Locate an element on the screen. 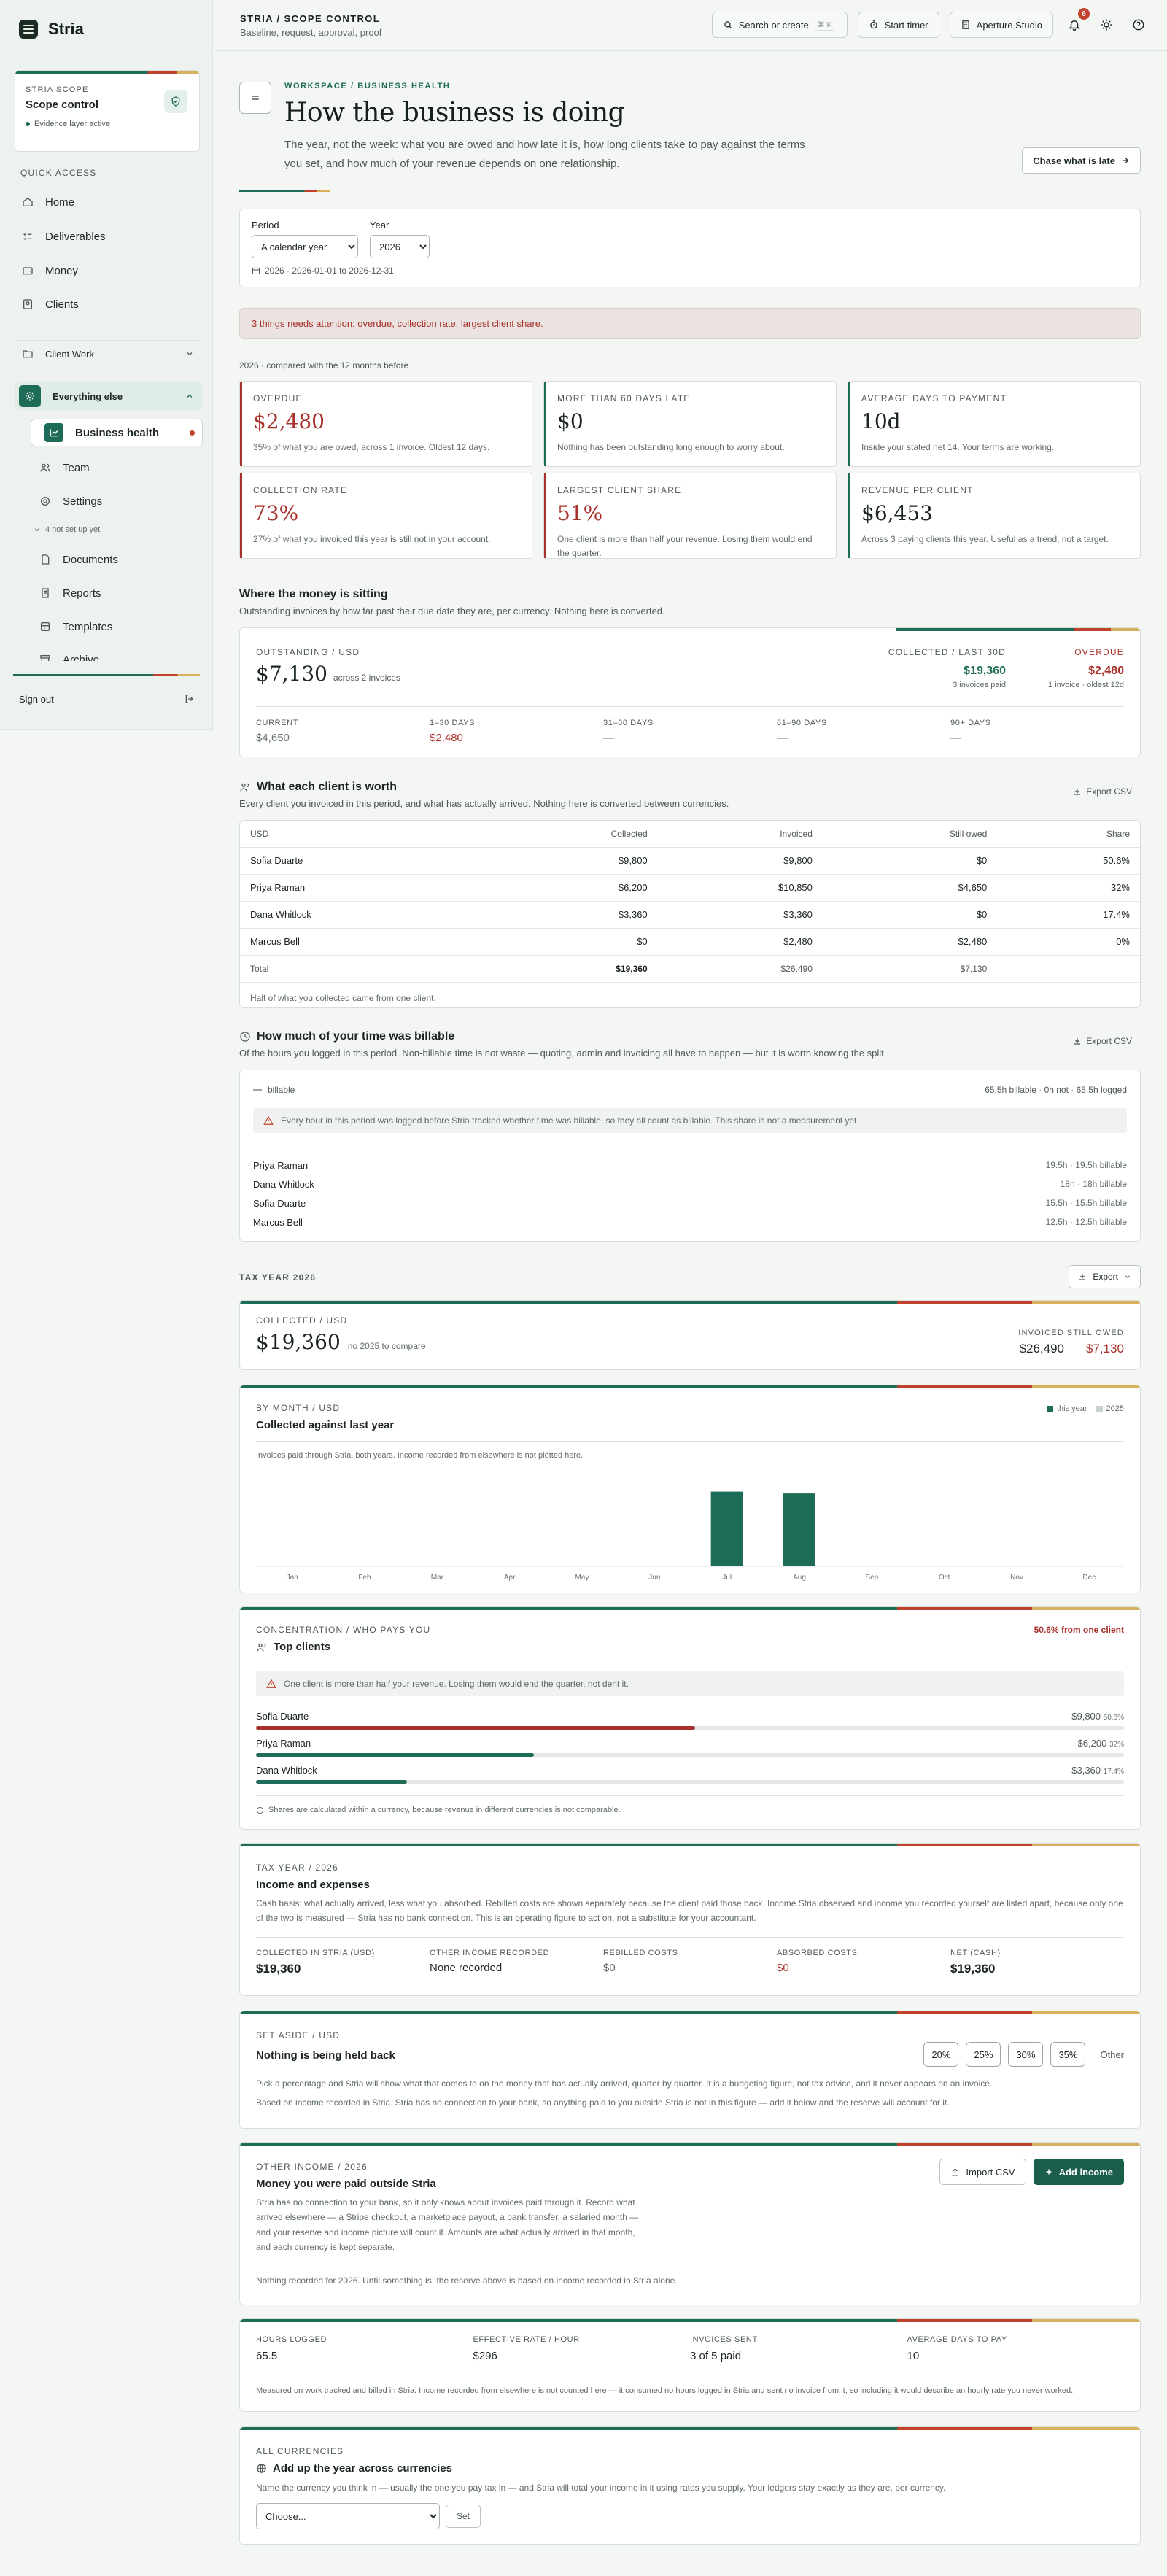 The width and height of the screenshot is (1167, 2576). sidebar-item-home: Home is located at coordinates (109, 202).